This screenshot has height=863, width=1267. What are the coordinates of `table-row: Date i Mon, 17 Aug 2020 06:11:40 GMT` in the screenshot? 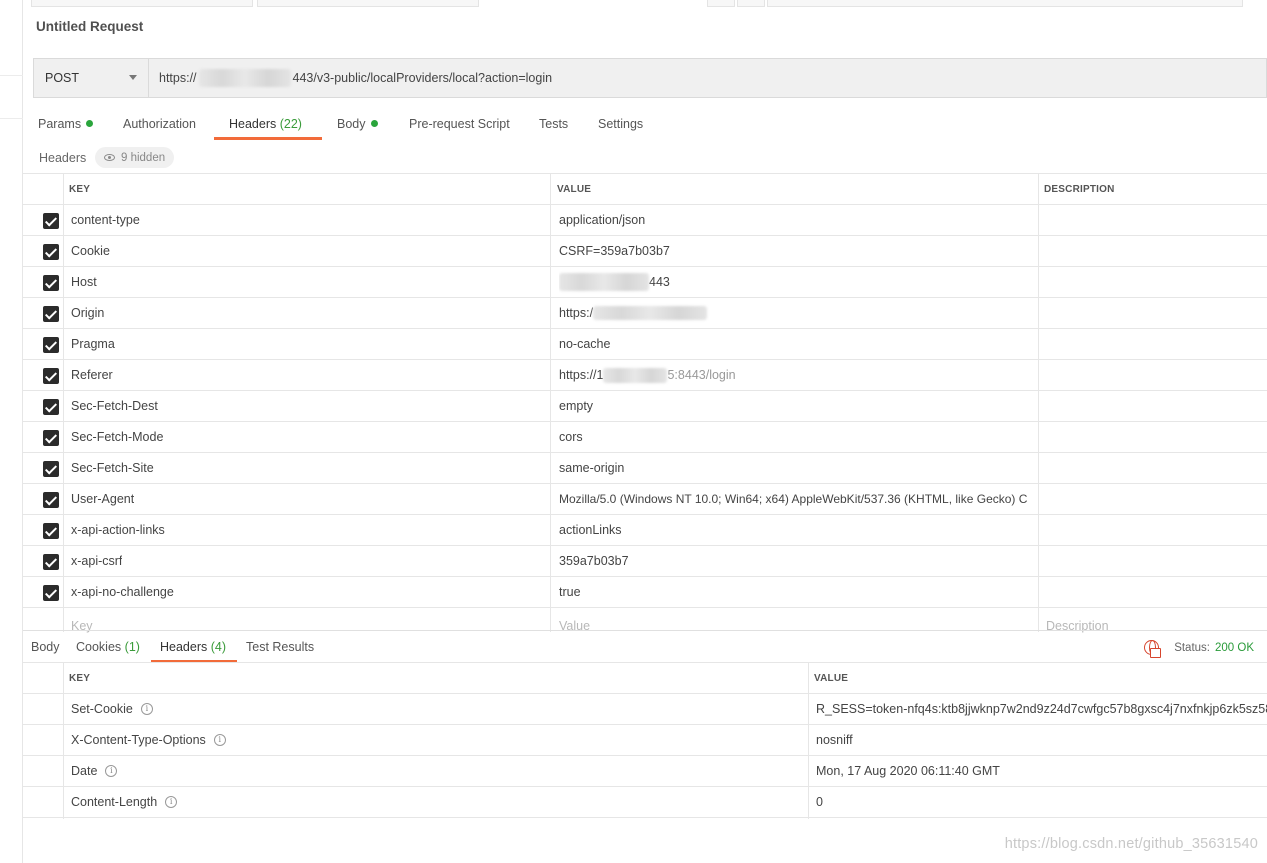 It's located at (645, 771).